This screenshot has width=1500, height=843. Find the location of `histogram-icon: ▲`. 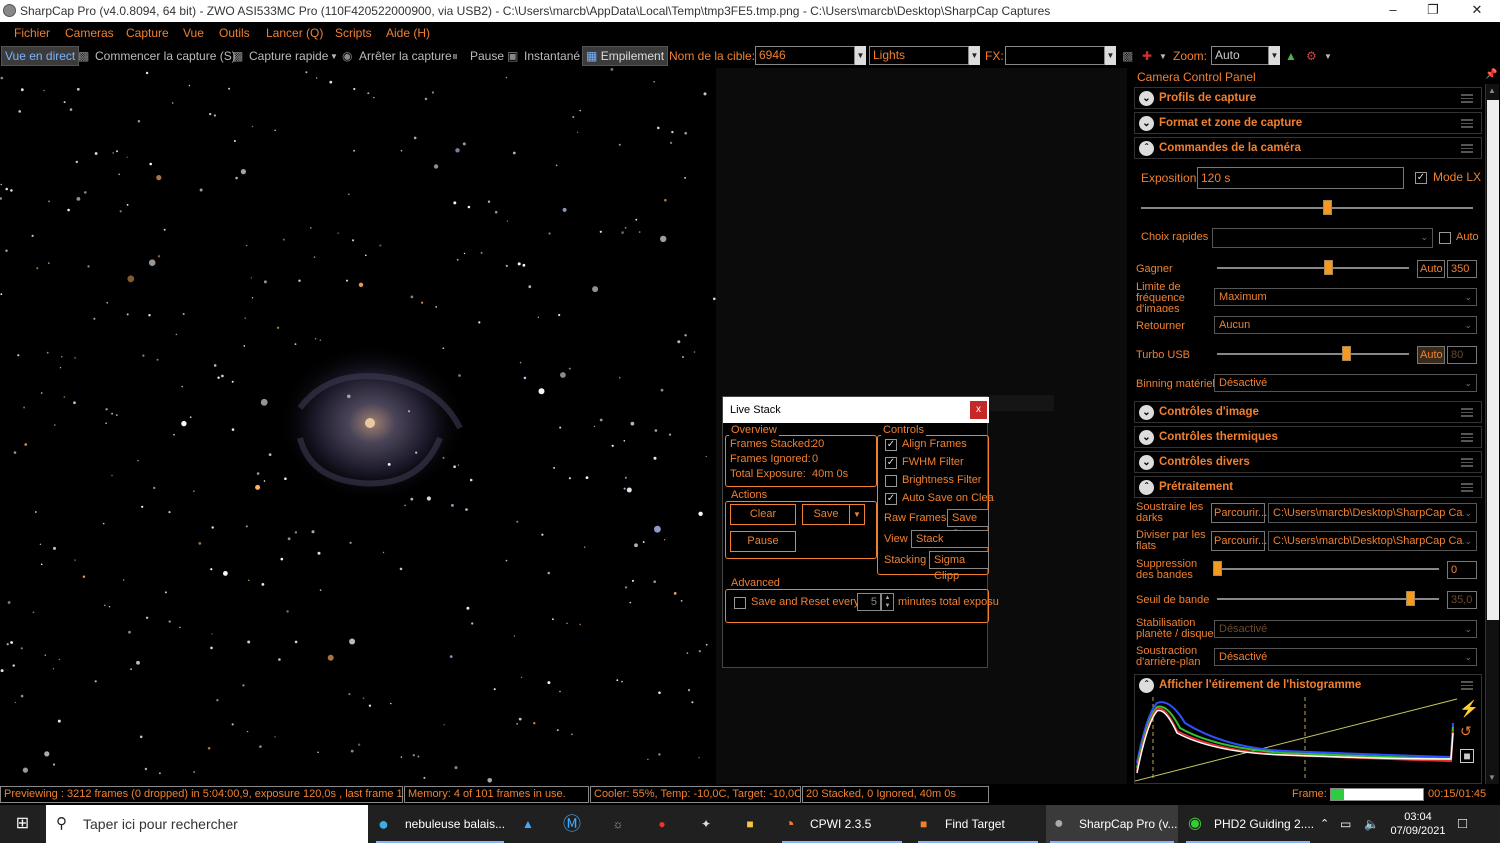

histogram-icon: ▲ is located at coordinates (1291, 56).